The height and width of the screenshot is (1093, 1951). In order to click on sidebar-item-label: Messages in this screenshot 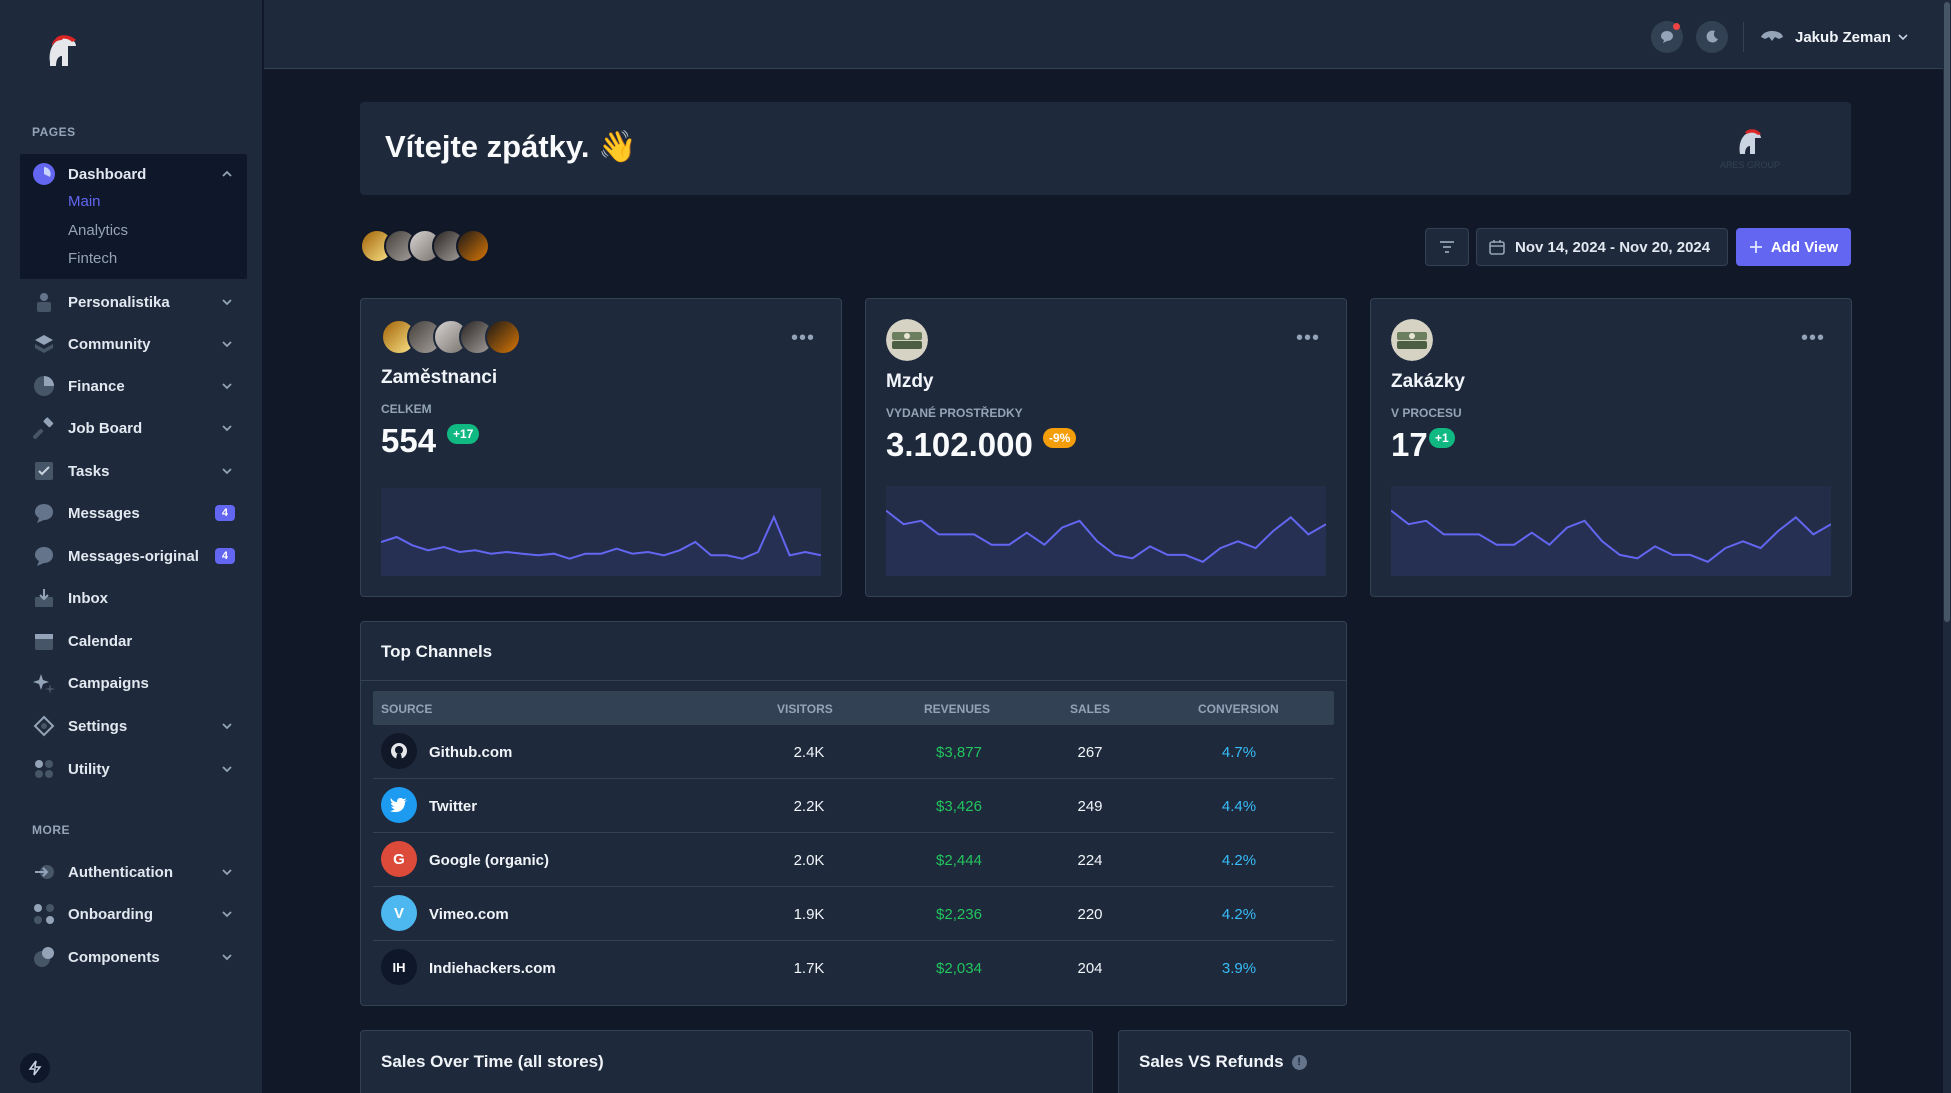, I will do `click(104, 513)`.